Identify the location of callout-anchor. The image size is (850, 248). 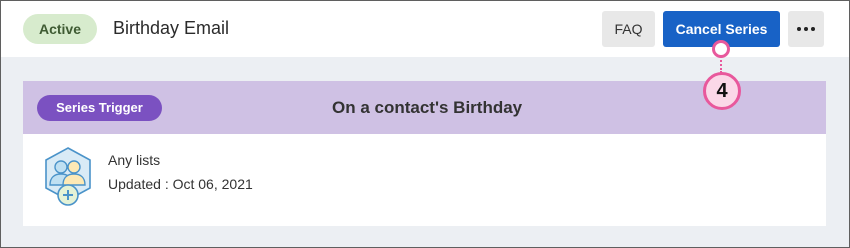
(721, 49).